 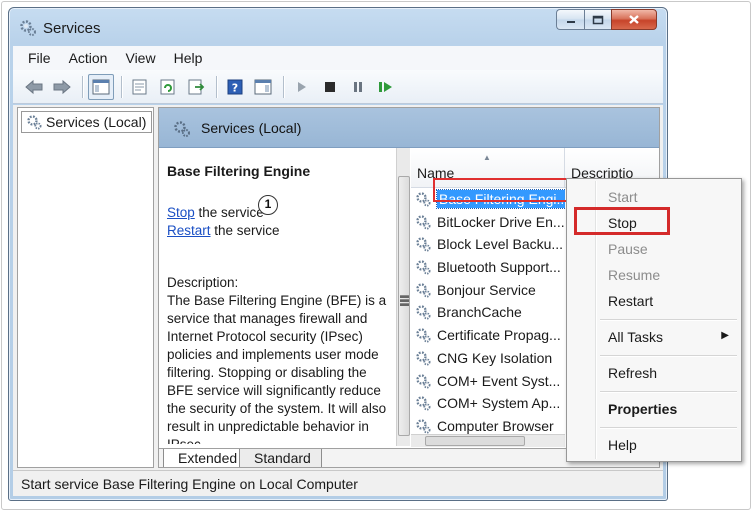 I want to click on service-name-heading: Base Filtering Engine, so click(x=239, y=171).